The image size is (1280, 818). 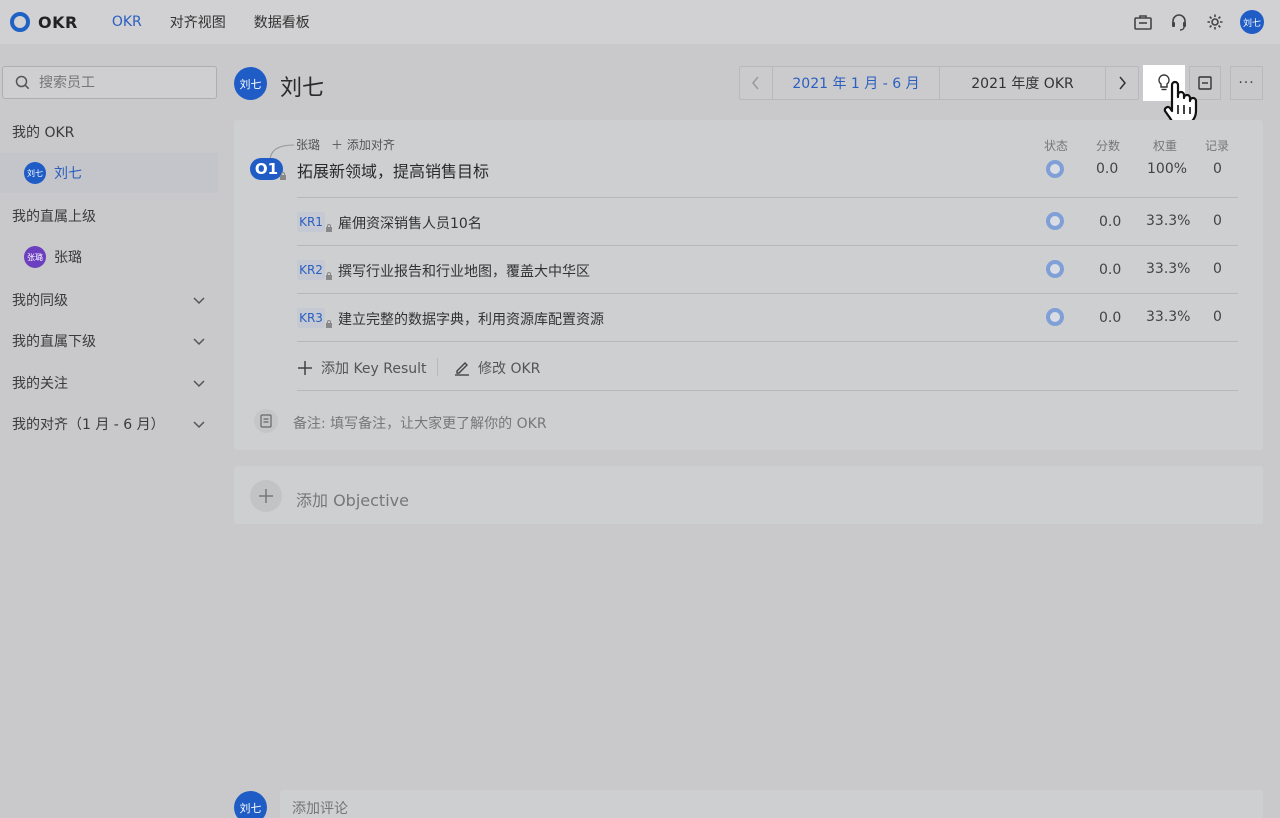 What do you see at coordinates (1191, 22) in the screenshot?
I see `top-right-tools: 刘七` at bounding box center [1191, 22].